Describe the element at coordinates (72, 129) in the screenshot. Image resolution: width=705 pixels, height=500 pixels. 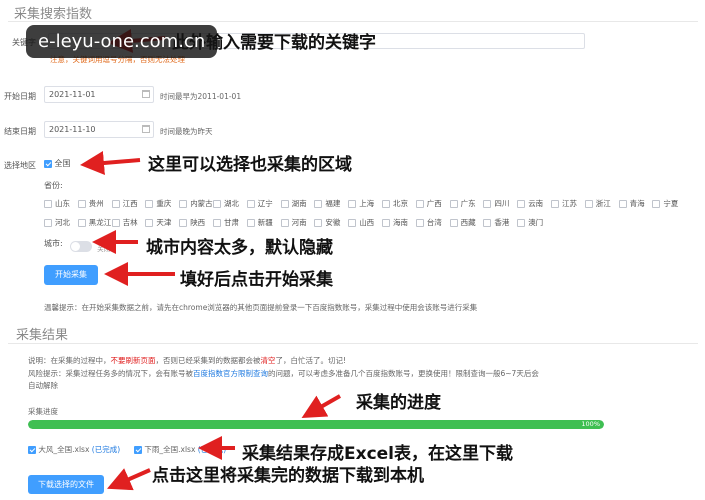
I see `end-date-value: 2021-11-10` at that location.